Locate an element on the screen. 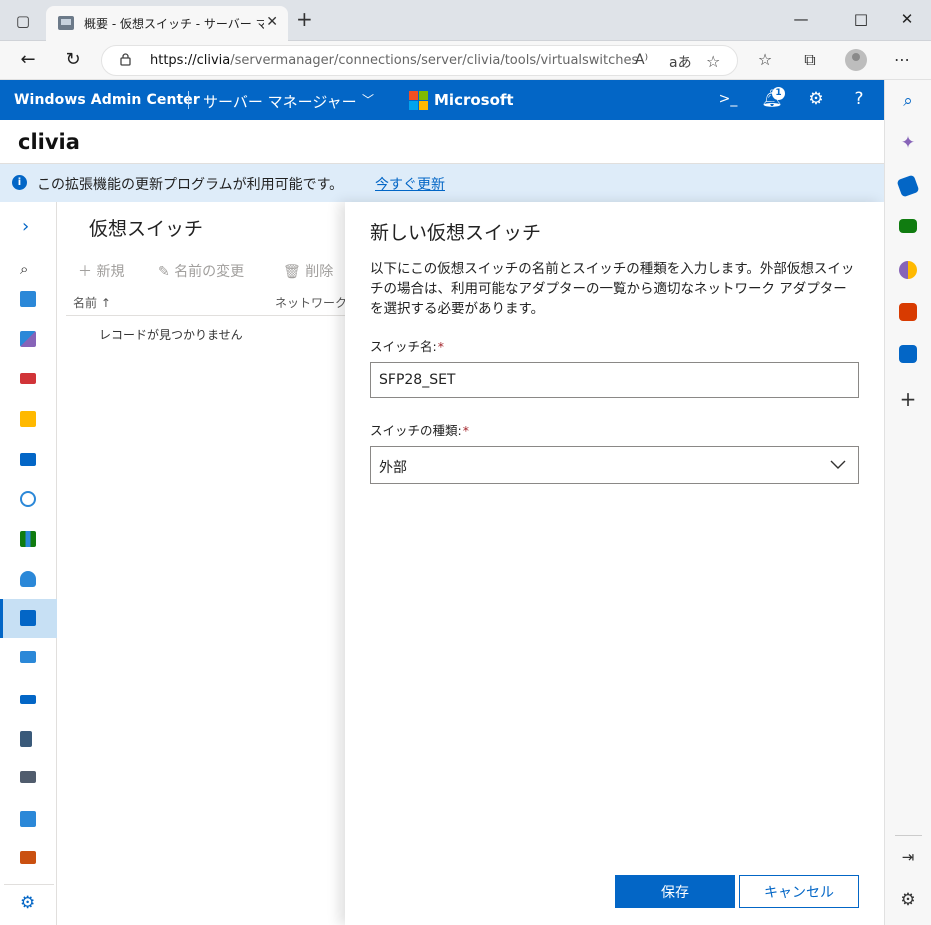  switch-name-input is located at coordinates (614, 380).